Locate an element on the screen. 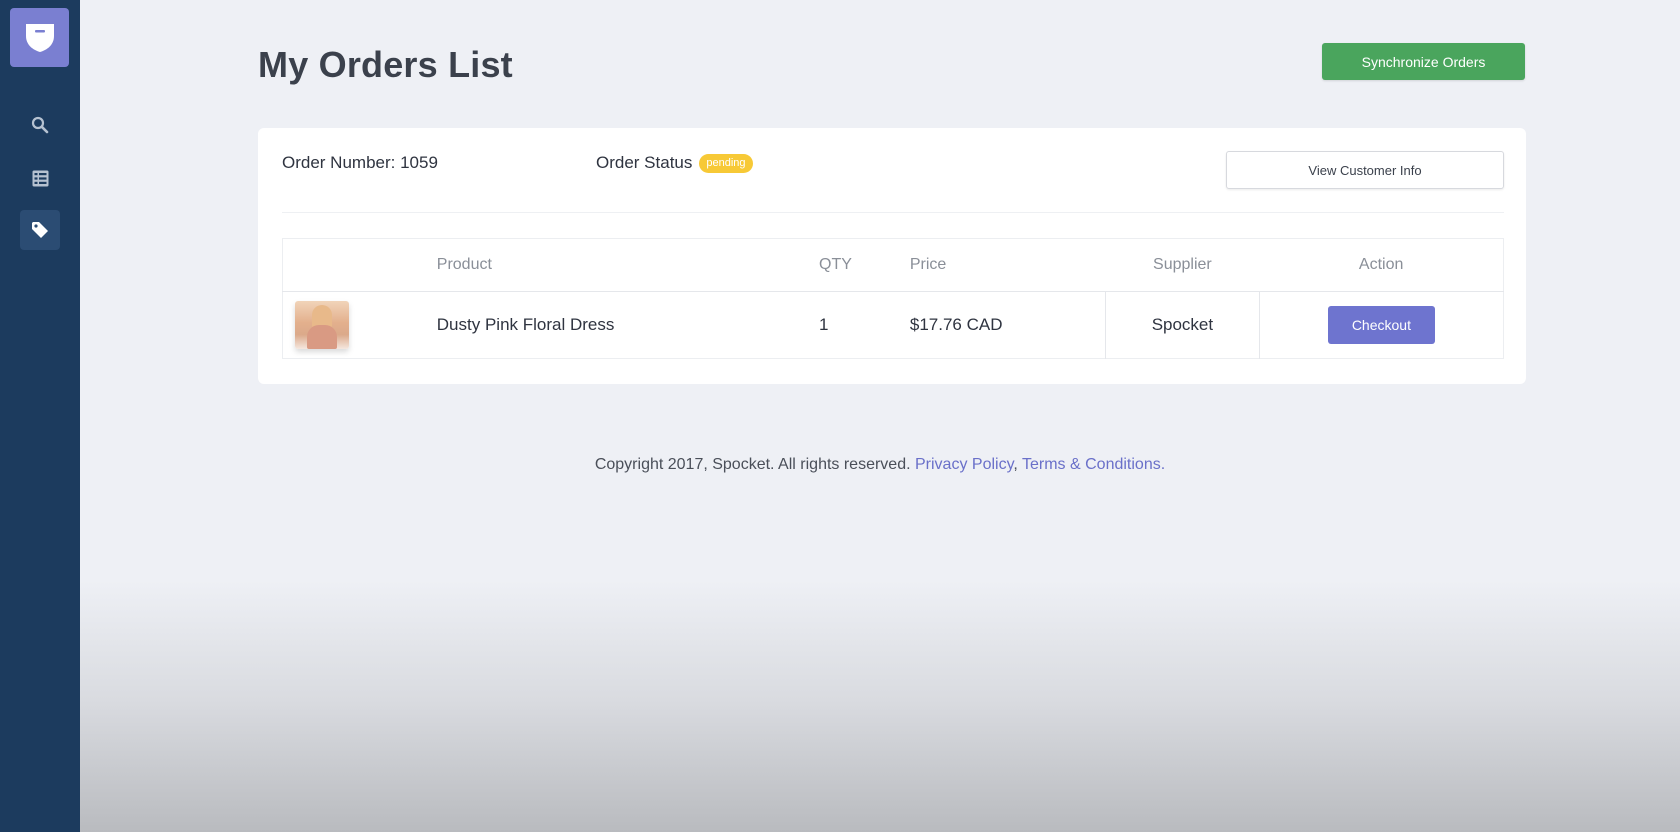 The height and width of the screenshot is (832, 1680). column-header-image is located at coordinates (359, 265).